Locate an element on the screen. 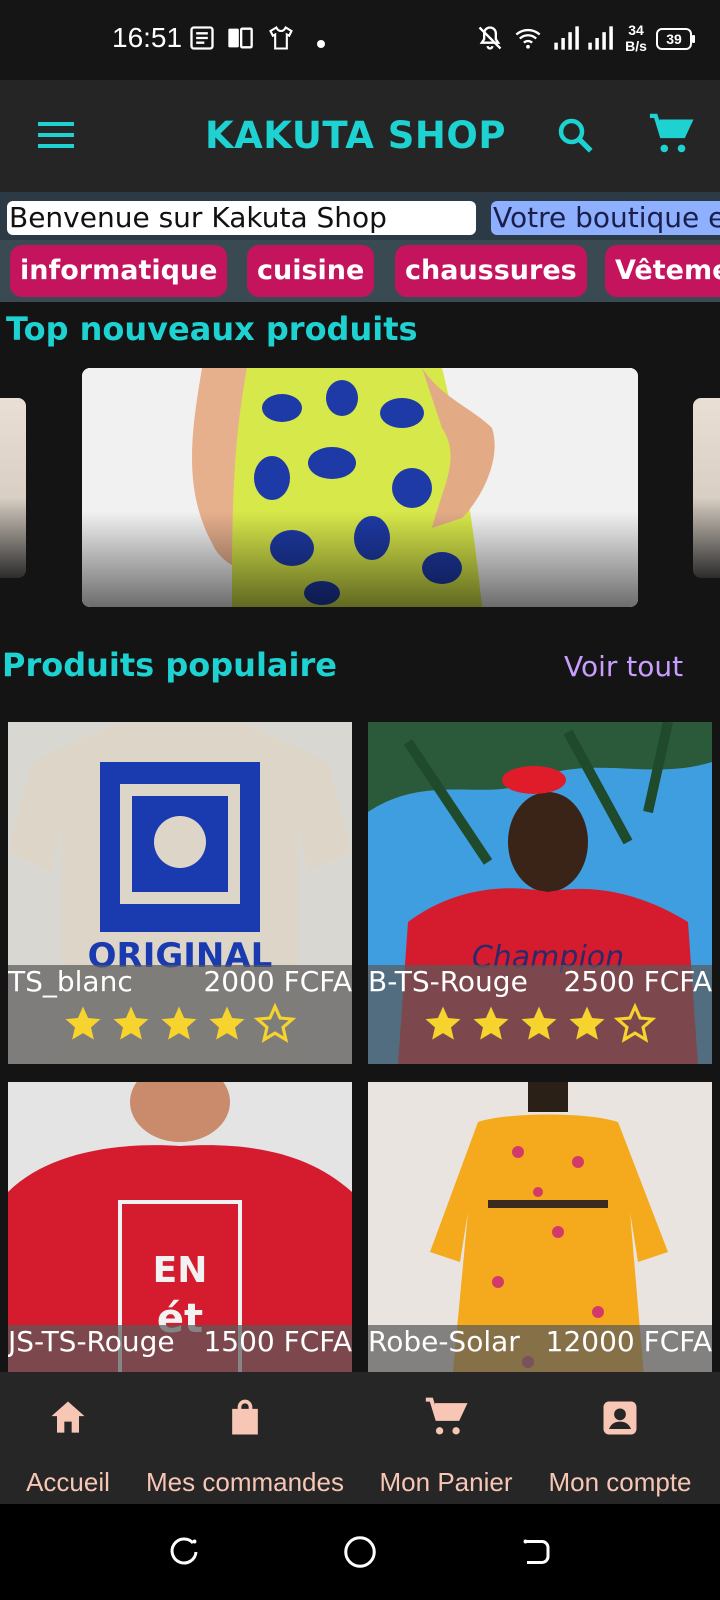  popular-title: Produits populaire is located at coordinates (169, 665).